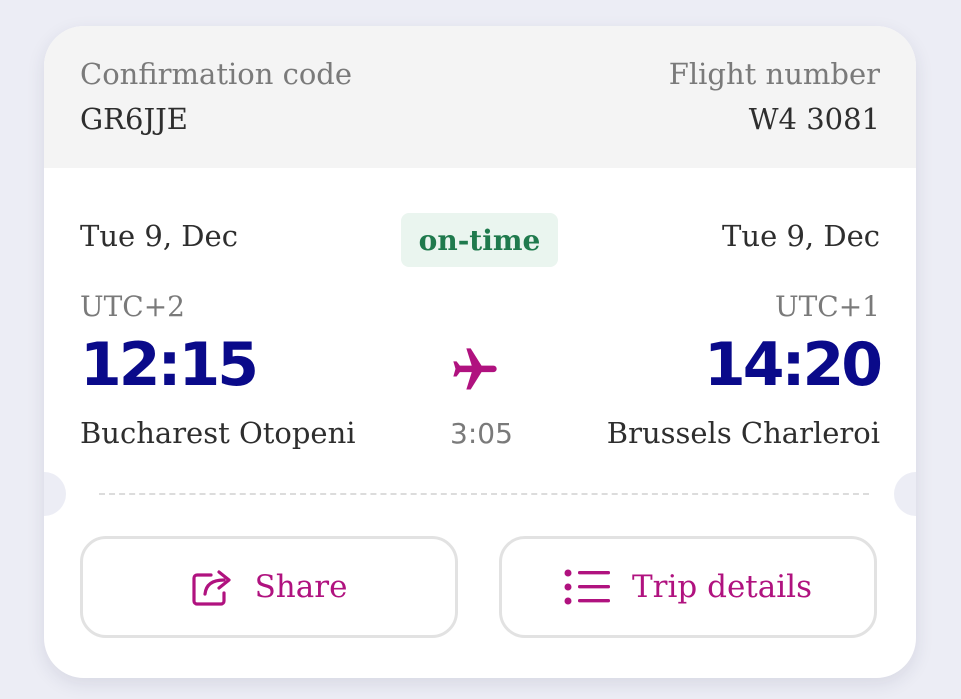 The width and height of the screenshot is (961, 699). Describe the element at coordinates (169, 365) in the screenshot. I see `departure-time: 12:15` at that location.